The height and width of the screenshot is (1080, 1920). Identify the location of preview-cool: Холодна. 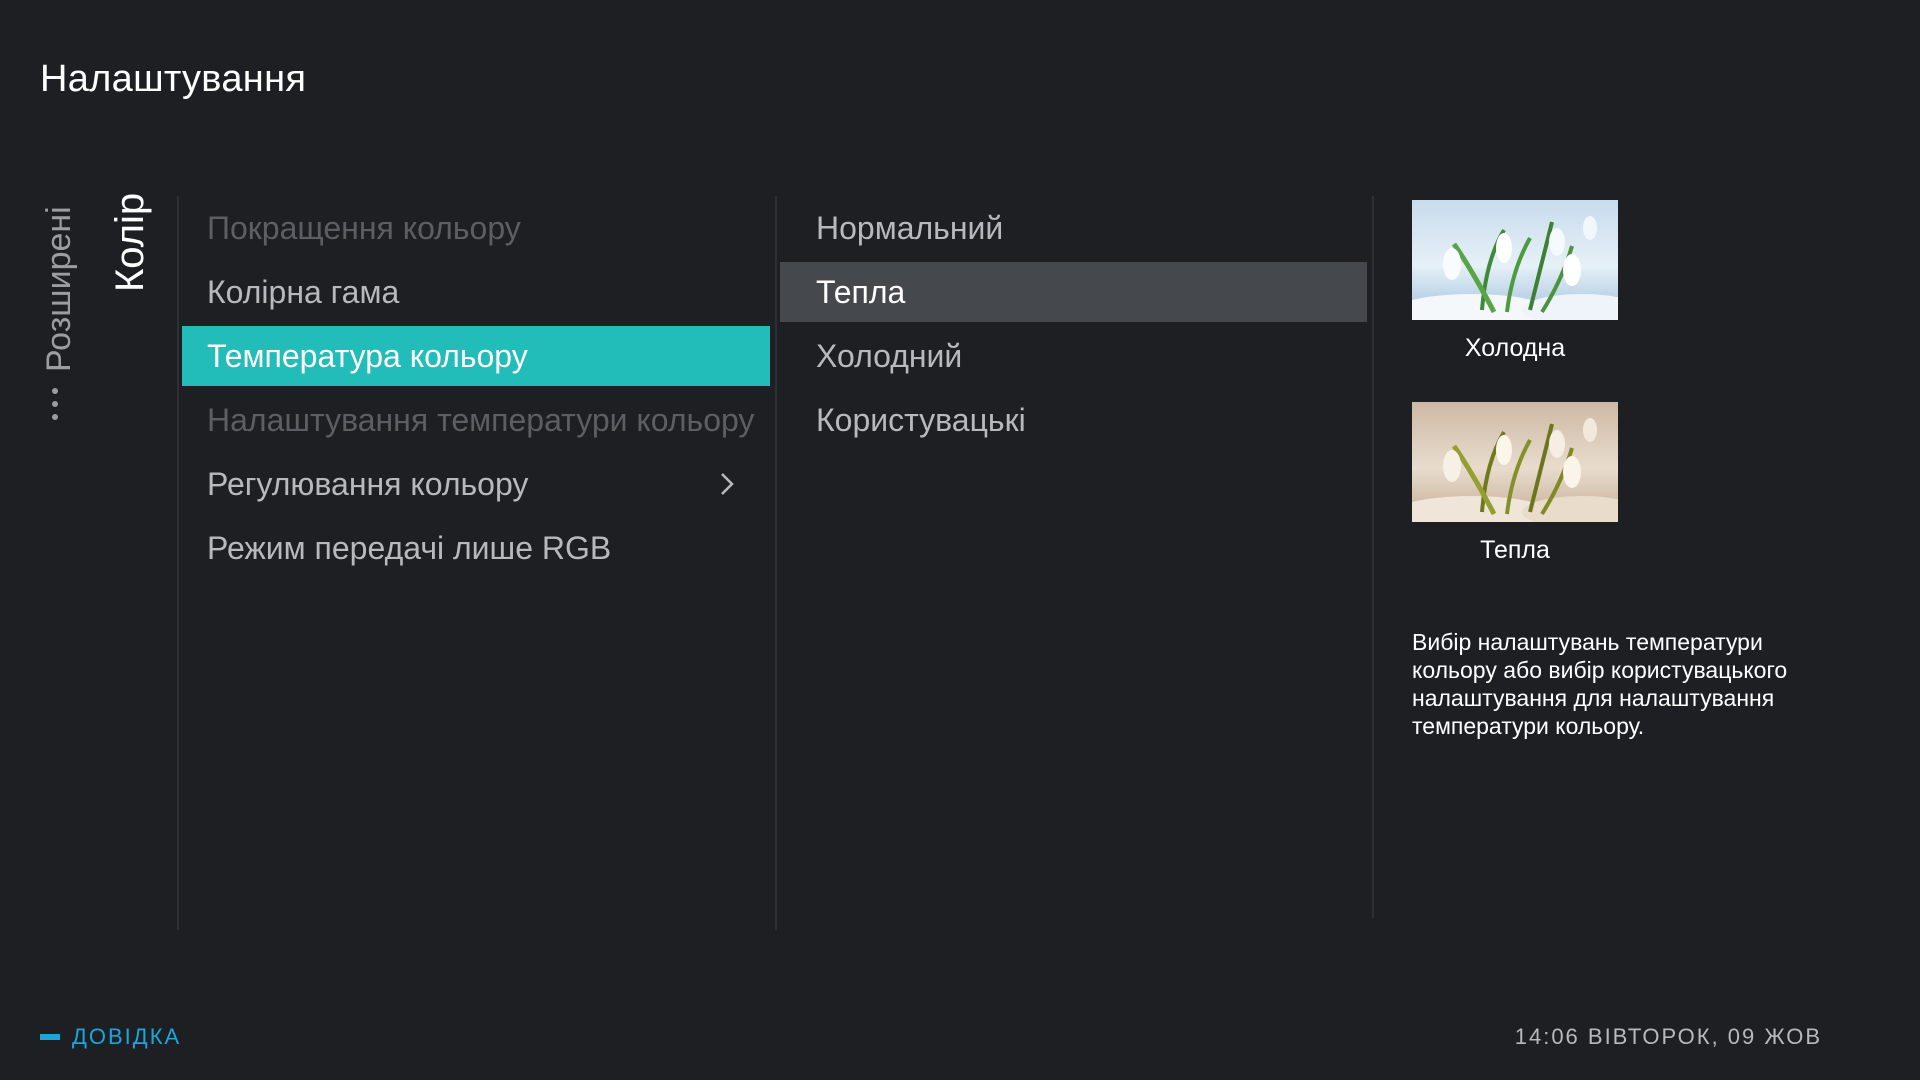
(1515, 281).